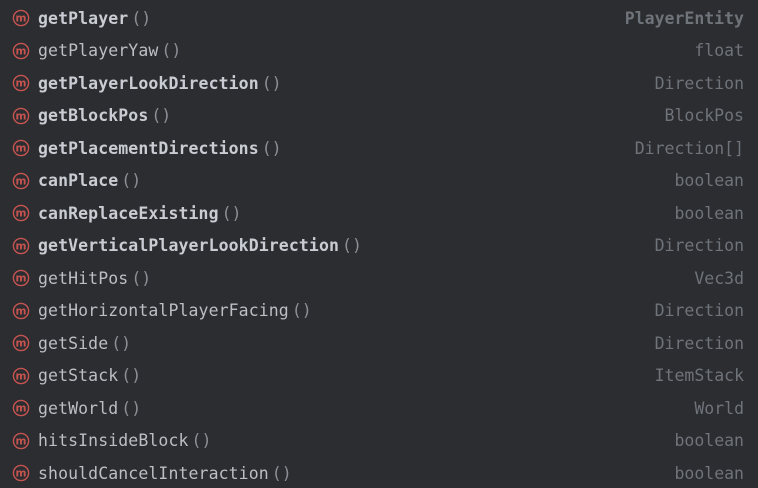  I want to click on method-signature: getHitPos(), so click(94, 278).